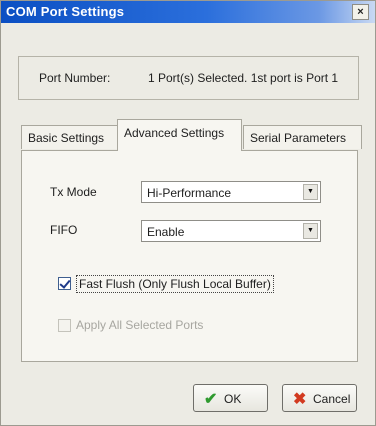 This screenshot has height=426, width=376. I want to click on port-number-label: Port Number:, so click(75, 78).